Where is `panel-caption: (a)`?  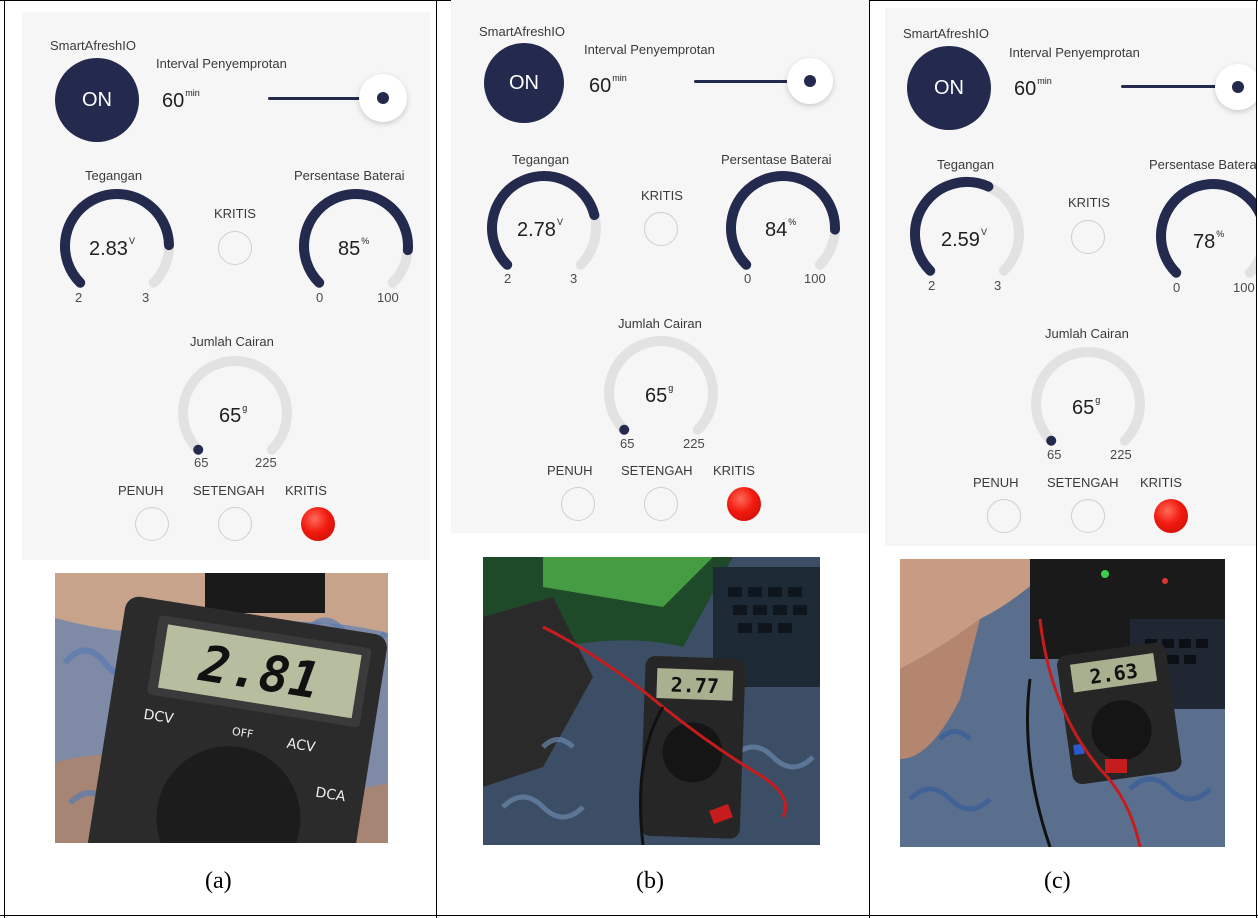 panel-caption: (a) is located at coordinates (218, 881).